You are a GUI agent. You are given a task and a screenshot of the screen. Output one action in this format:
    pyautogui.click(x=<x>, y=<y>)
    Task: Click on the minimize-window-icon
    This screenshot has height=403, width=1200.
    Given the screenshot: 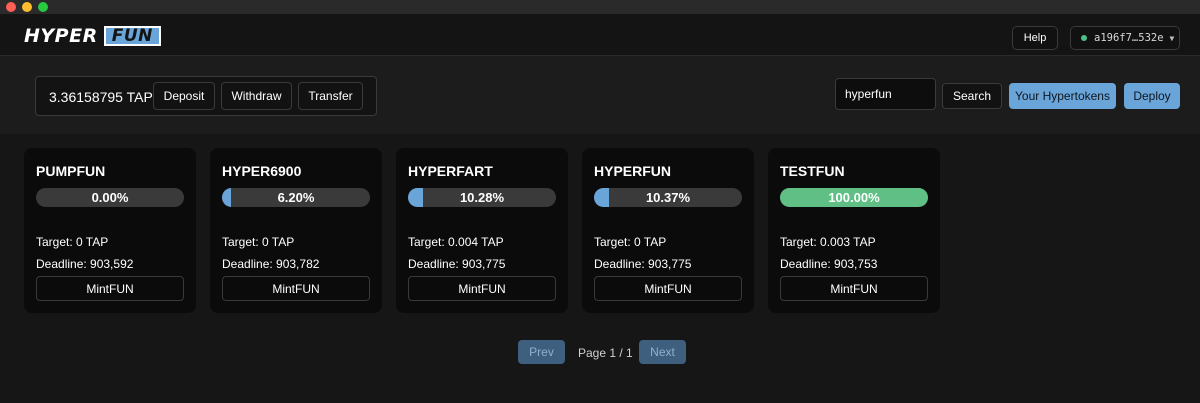 What is the action you would take?
    pyautogui.click(x=27, y=7)
    